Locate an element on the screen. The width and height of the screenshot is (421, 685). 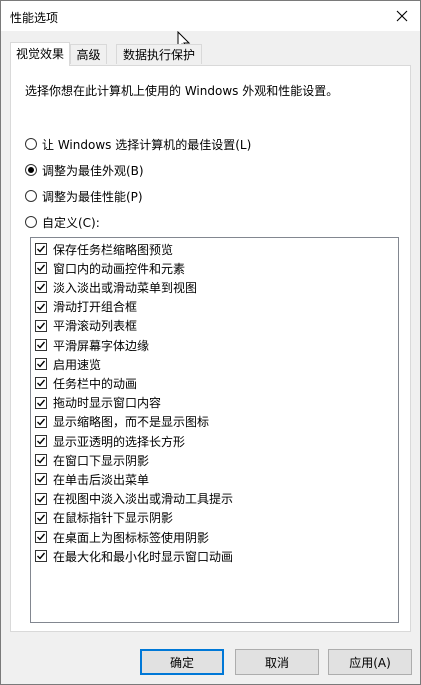
effect-list-item: 平滑滚动列表框 is located at coordinates (86, 326).